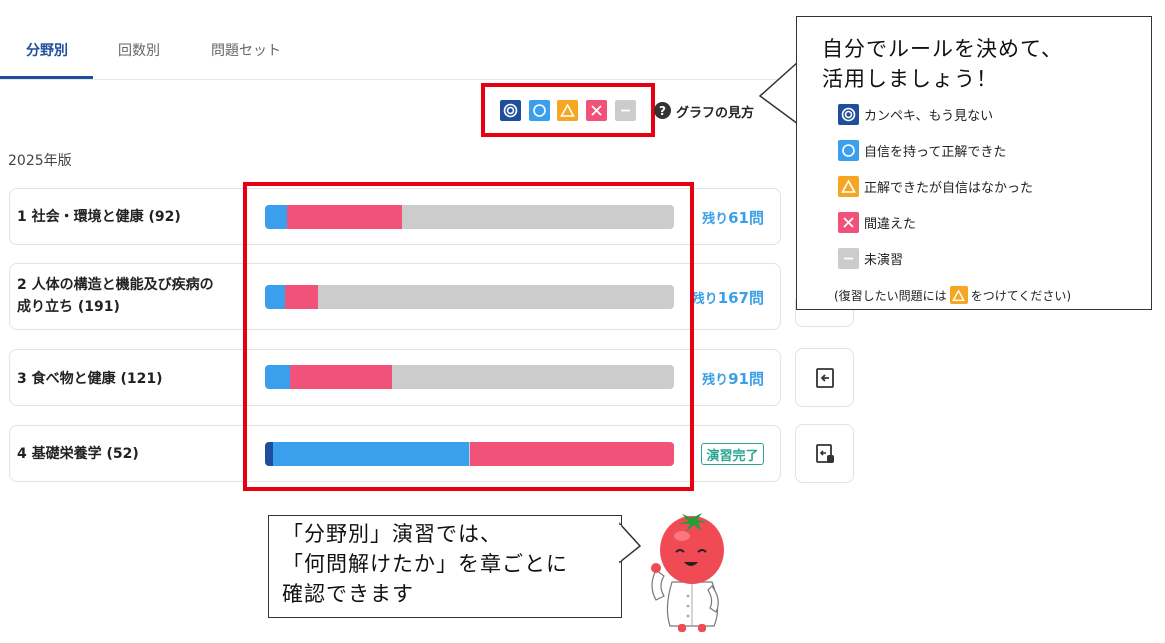 The image size is (1165, 643). Describe the element at coordinates (848, 114) in the screenshot. I see `double-circle-icon` at that location.